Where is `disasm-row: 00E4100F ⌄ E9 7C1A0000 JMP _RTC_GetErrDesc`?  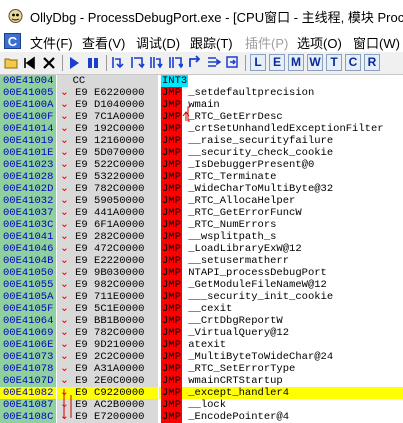
disasm-row: 00E4100F ⌄ E9 7C1A0000 JMP _RTC_GetErrDesc is located at coordinates (201, 117).